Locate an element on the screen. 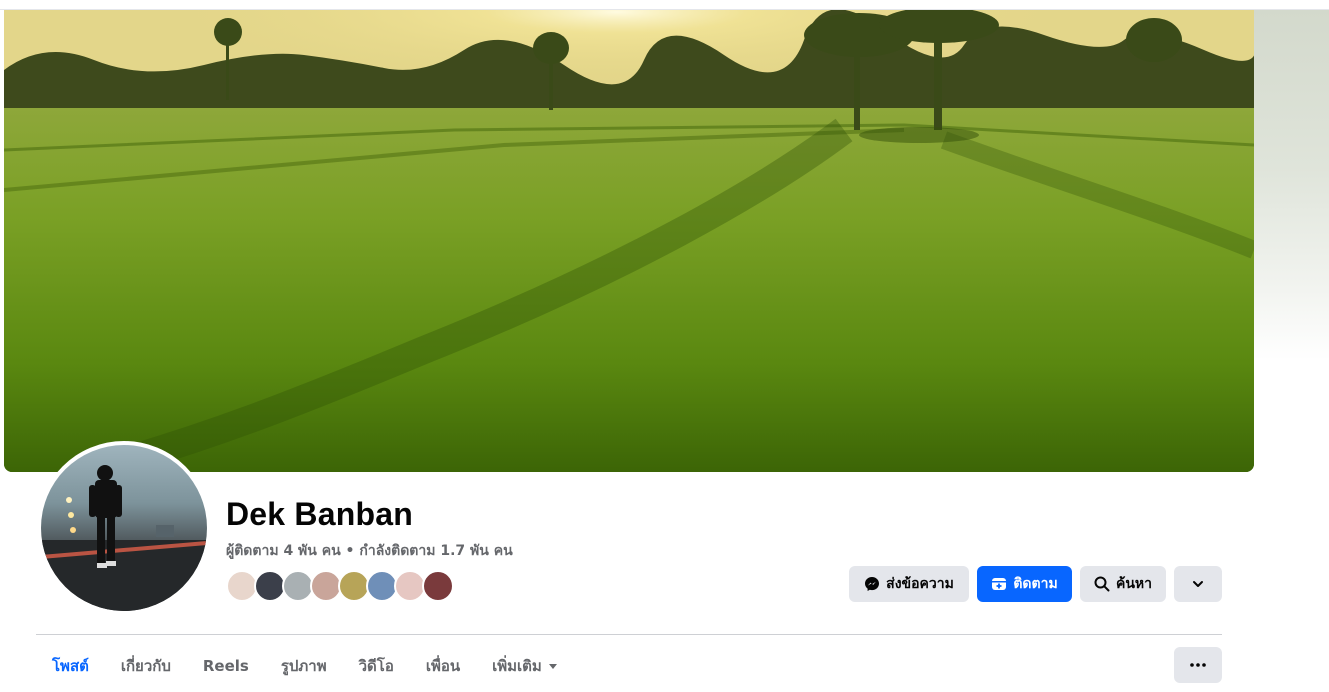 The image size is (1329, 692). tab-more: เพิ่มเติม is located at coordinates (525, 666).